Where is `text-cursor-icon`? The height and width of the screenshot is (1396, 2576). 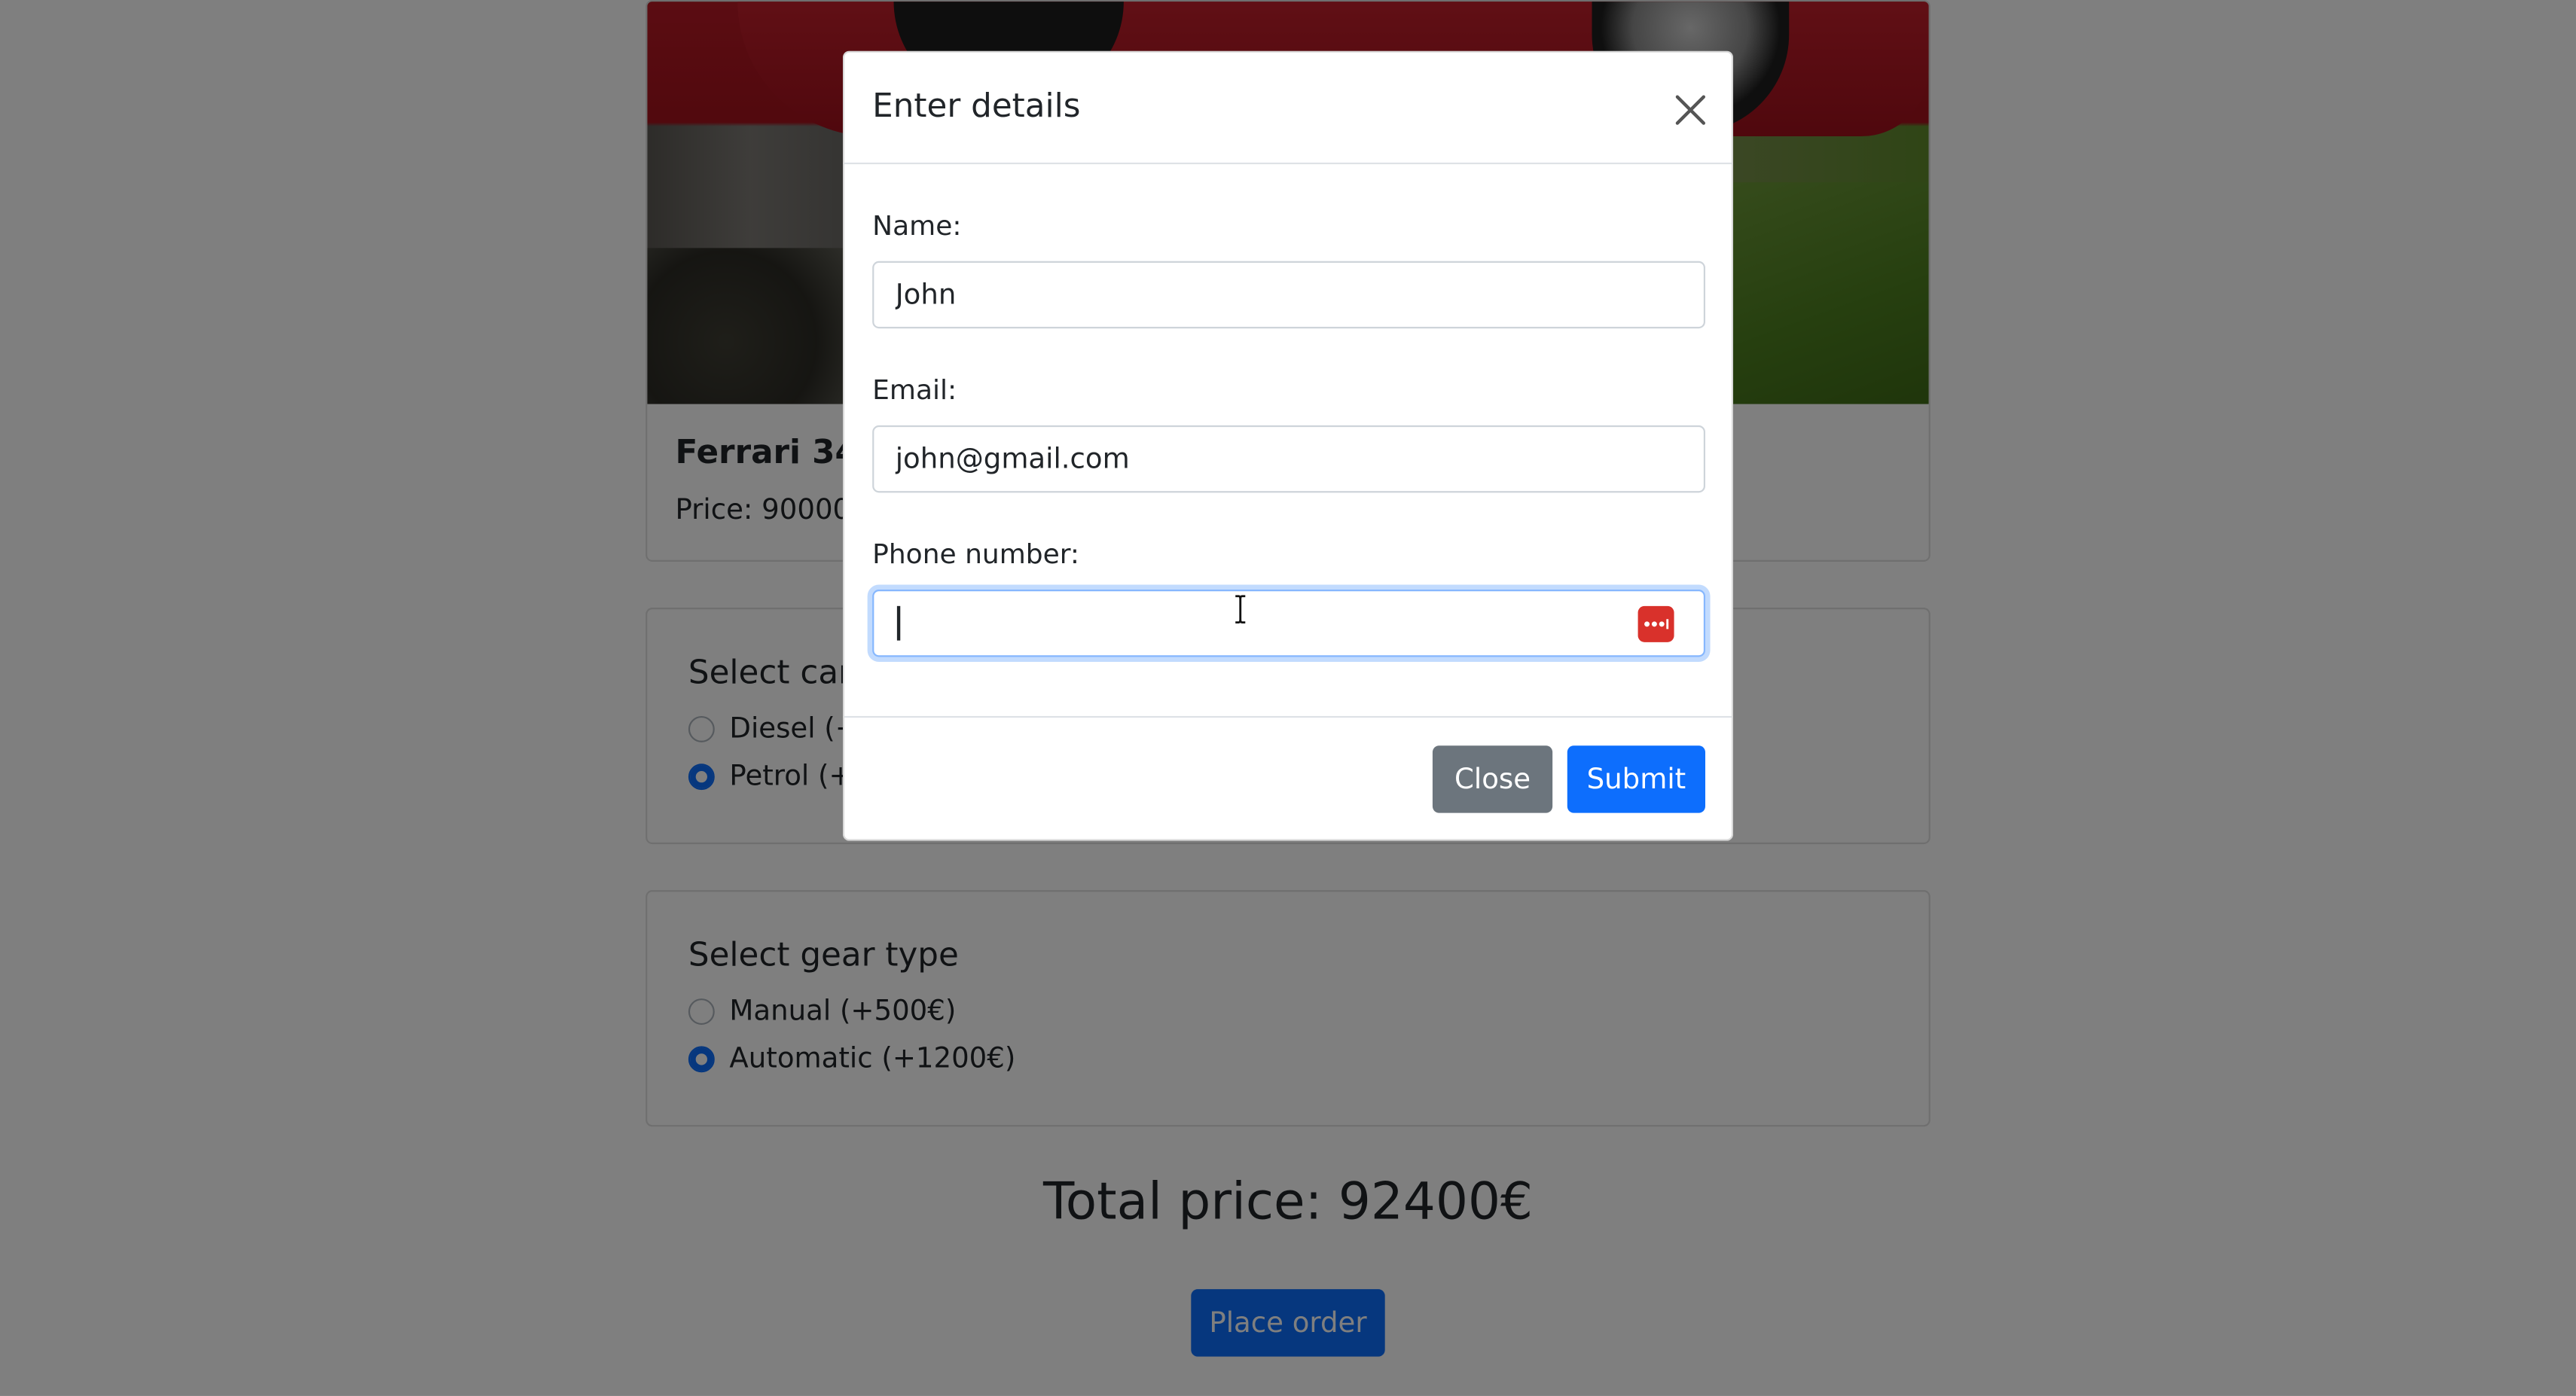 text-cursor-icon is located at coordinates (1240, 609).